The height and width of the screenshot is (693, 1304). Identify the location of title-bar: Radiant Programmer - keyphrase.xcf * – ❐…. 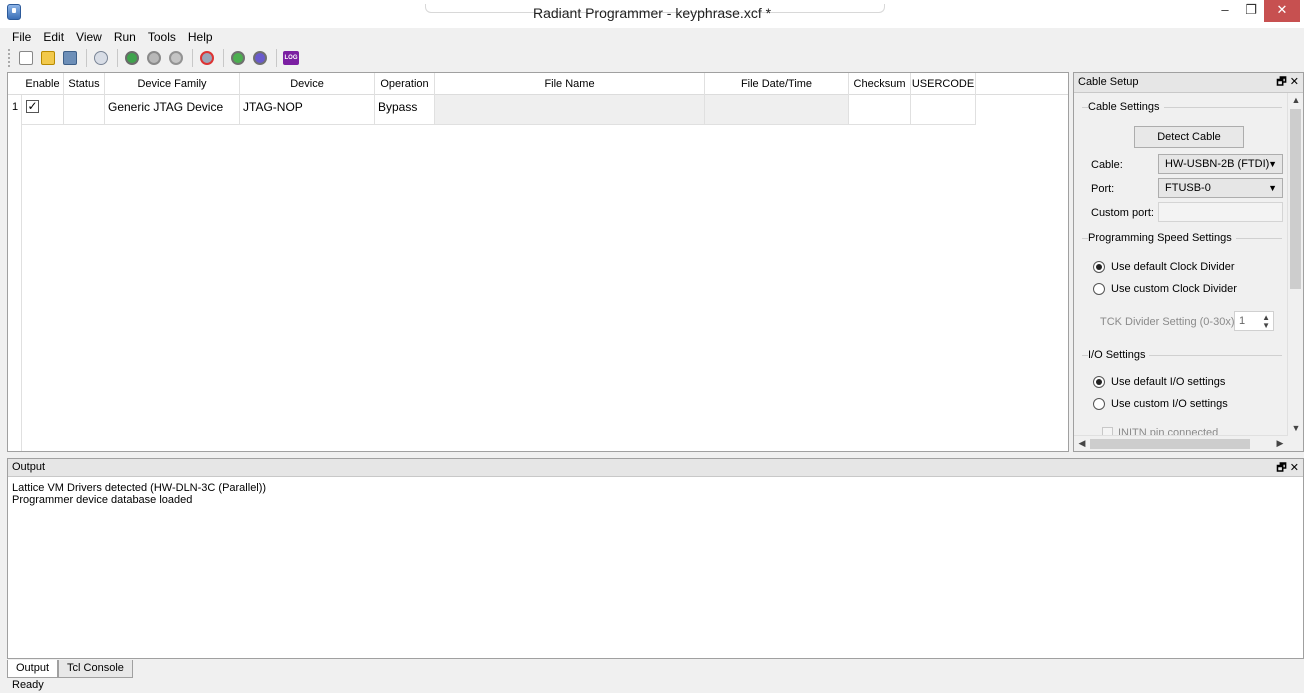
(652, 14).